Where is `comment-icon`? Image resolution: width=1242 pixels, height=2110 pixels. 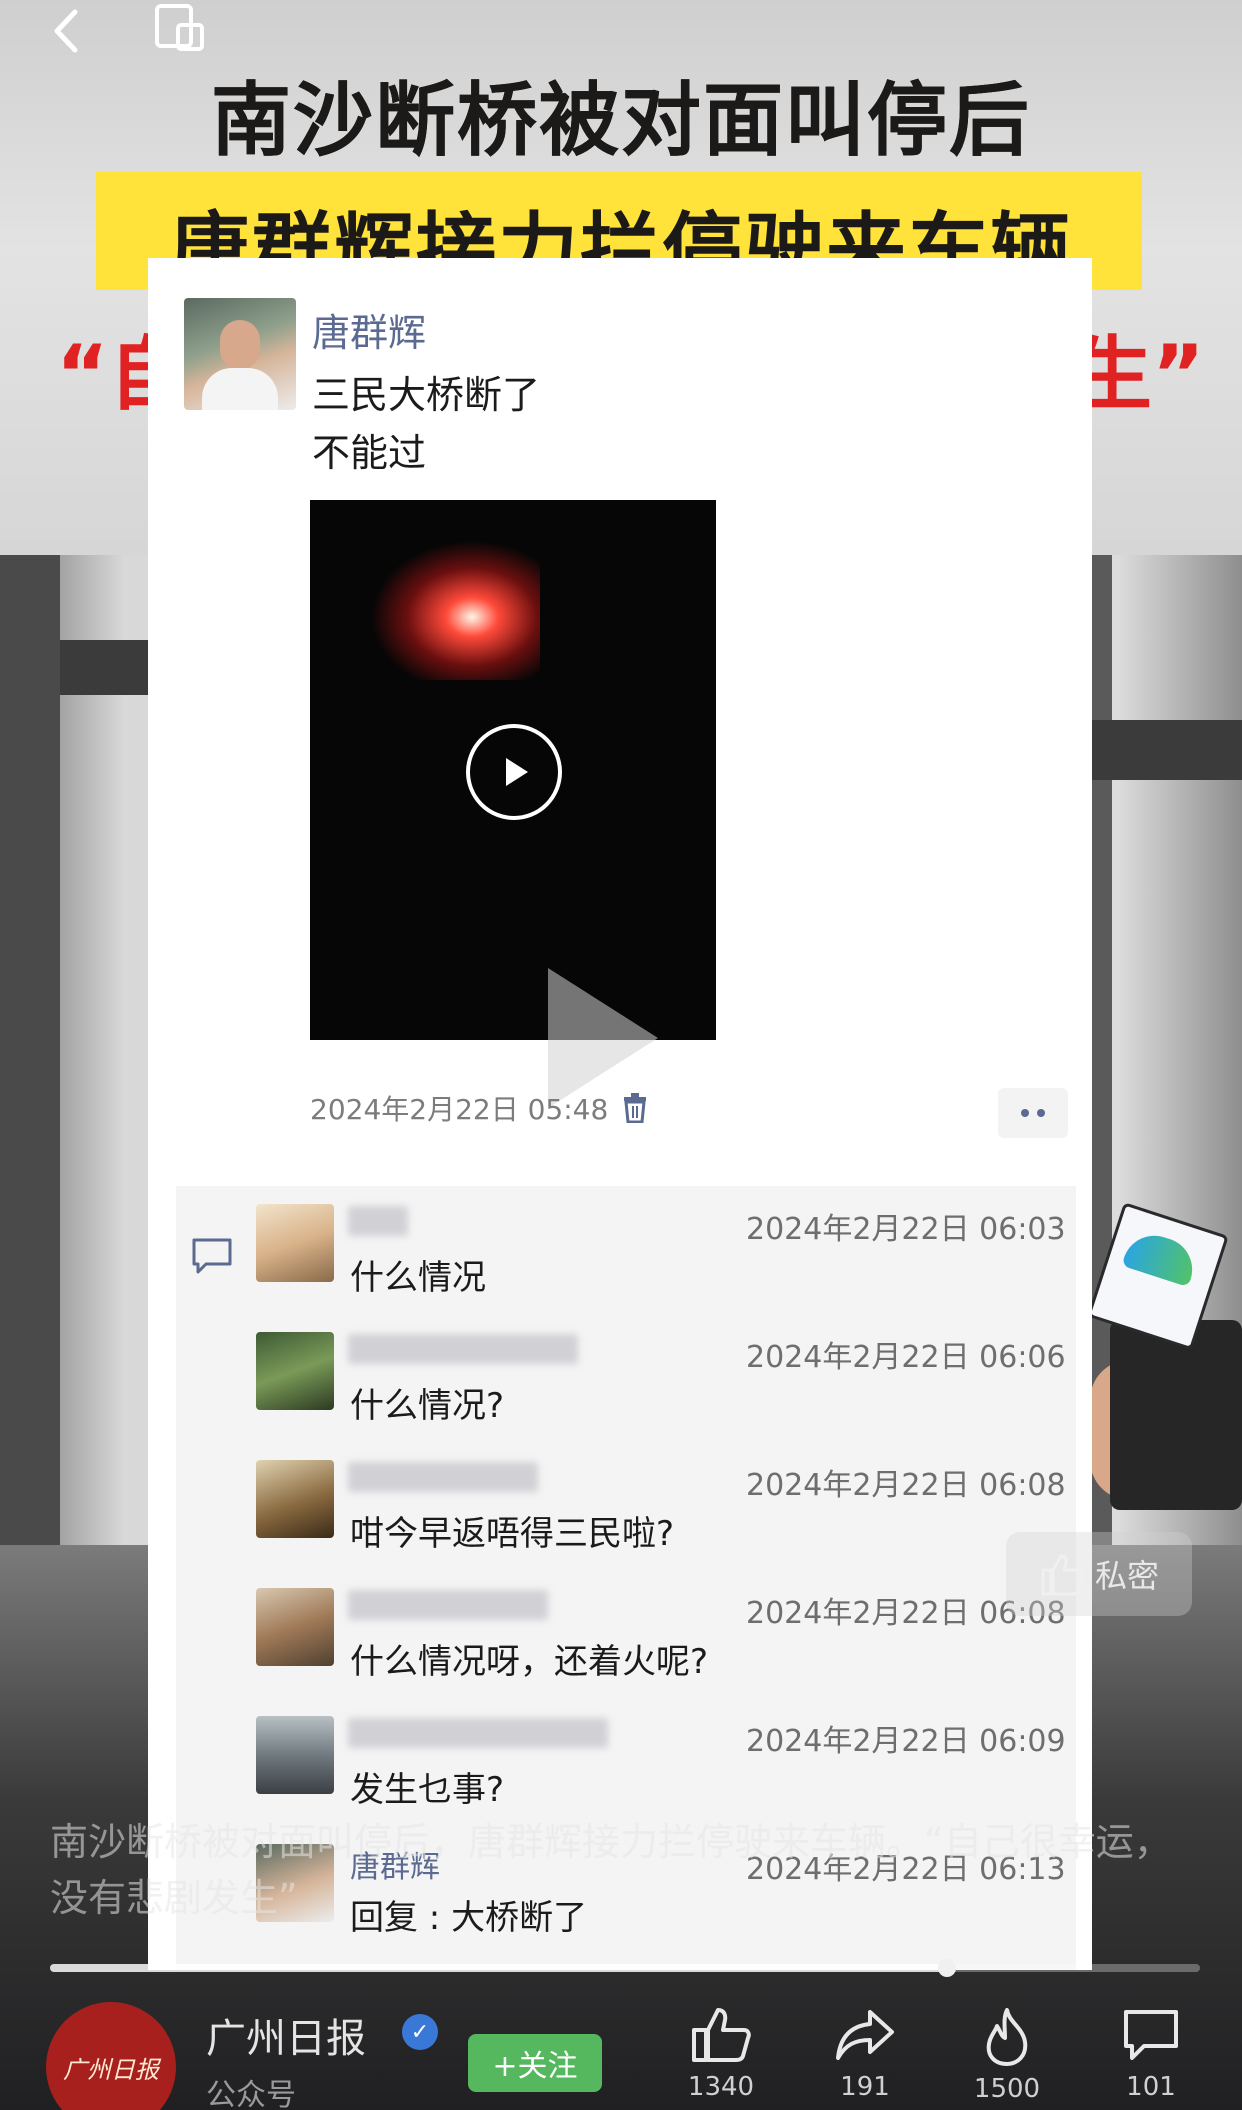 comment-icon is located at coordinates (1151, 2035).